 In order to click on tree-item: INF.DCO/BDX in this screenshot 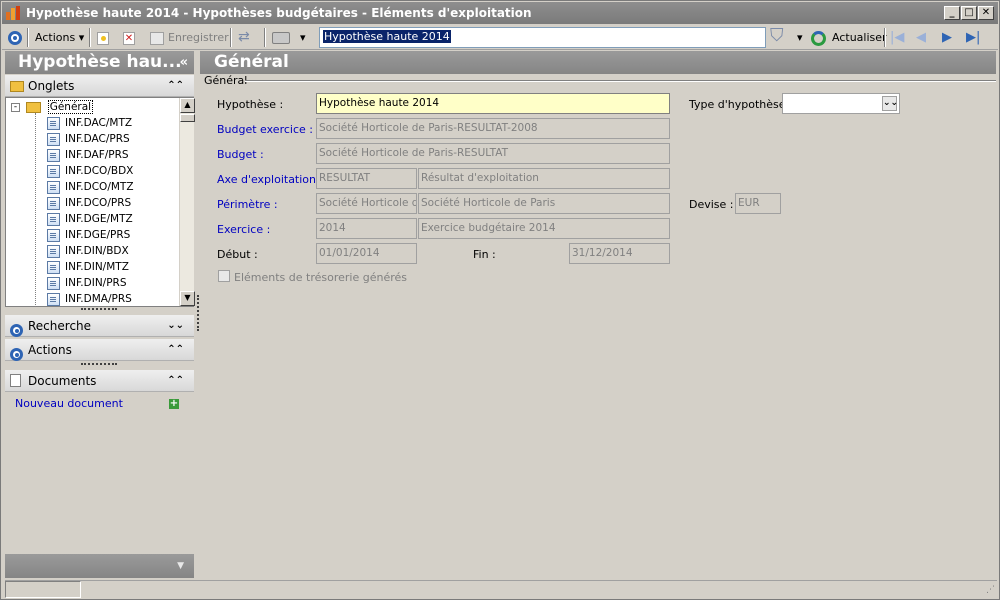, I will do `click(90, 171)`.